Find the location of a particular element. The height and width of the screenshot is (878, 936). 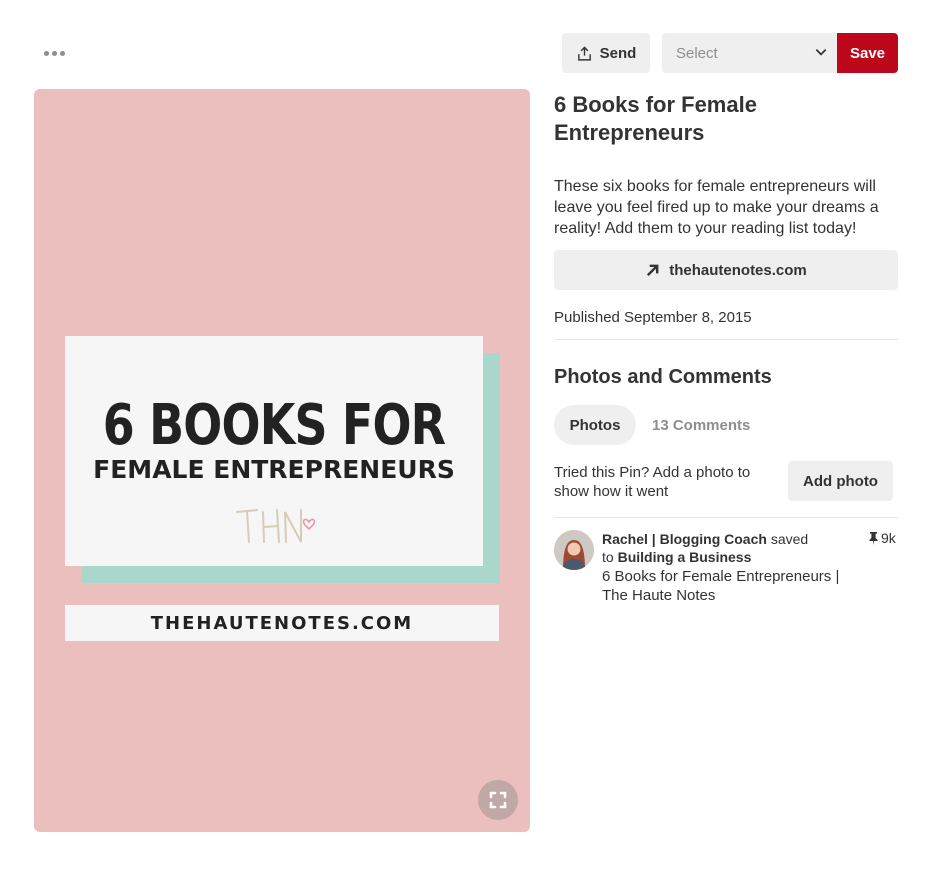

to-text: to is located at coordinates (608, 557).